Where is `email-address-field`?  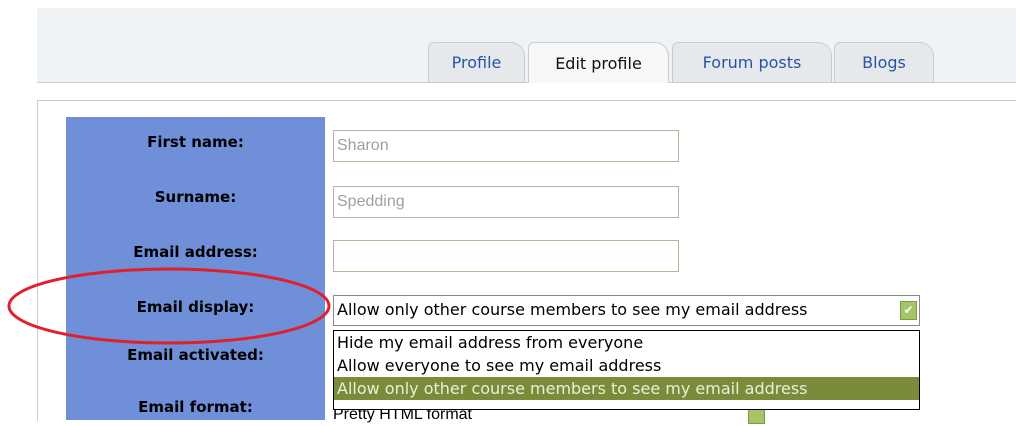 email-address-field is located at coordinates (506, 256).